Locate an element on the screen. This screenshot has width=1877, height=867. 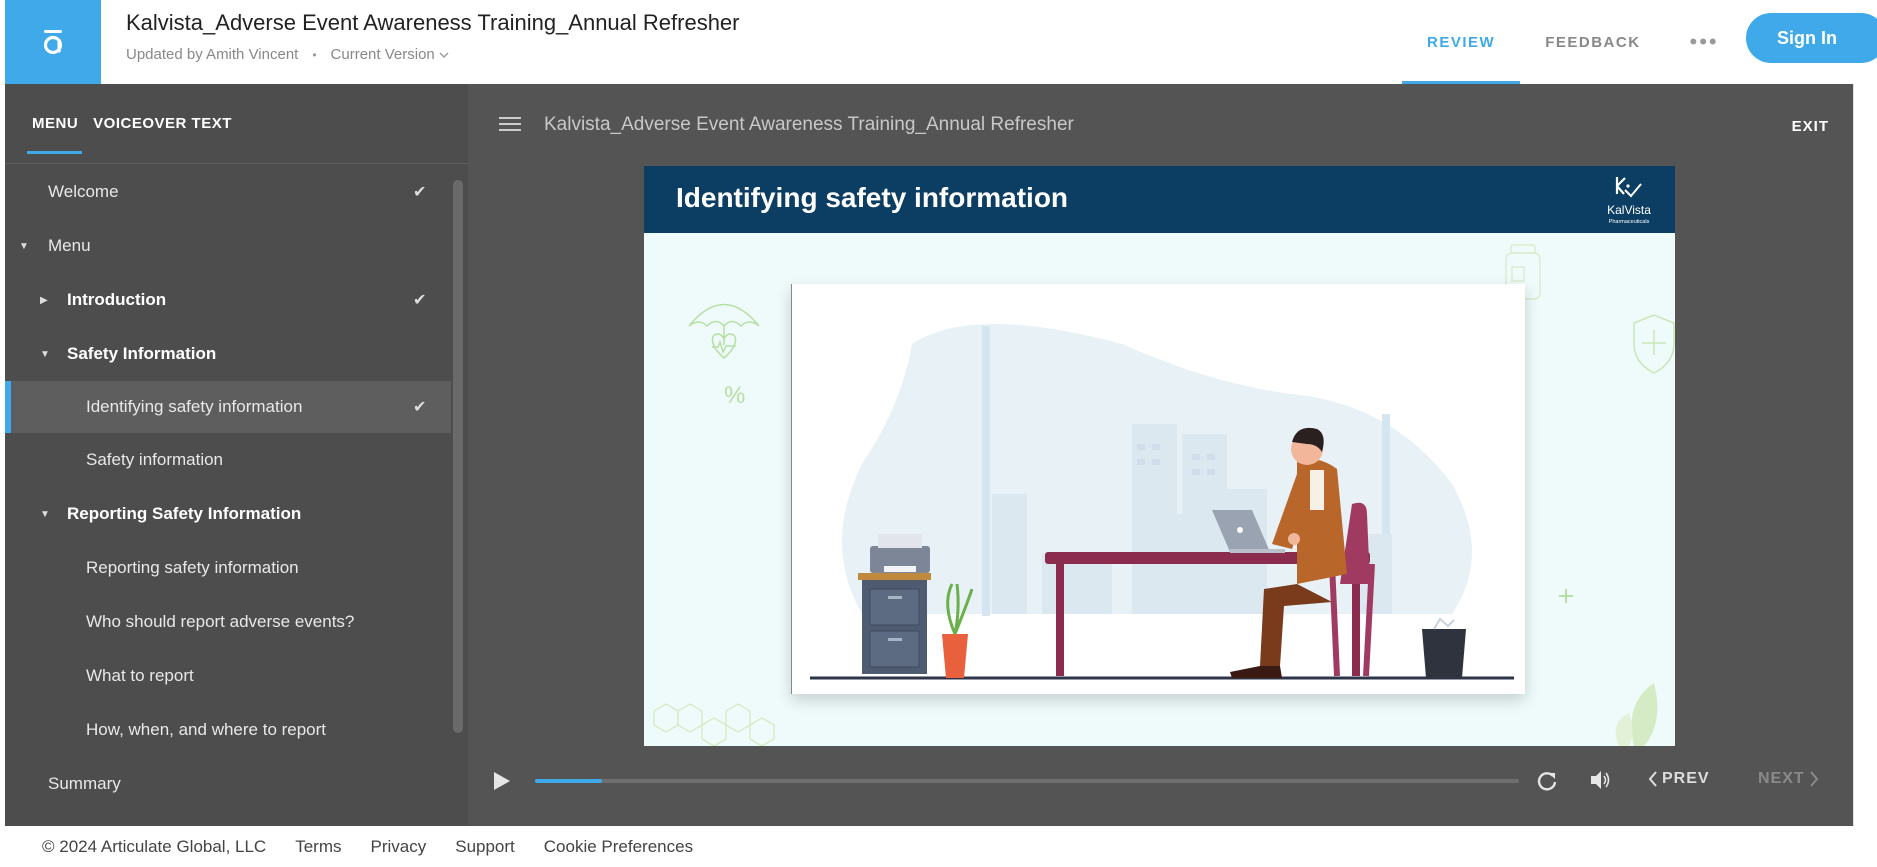
menu-item-label: Reporting Safety Information is located at coordinates (184, 513).